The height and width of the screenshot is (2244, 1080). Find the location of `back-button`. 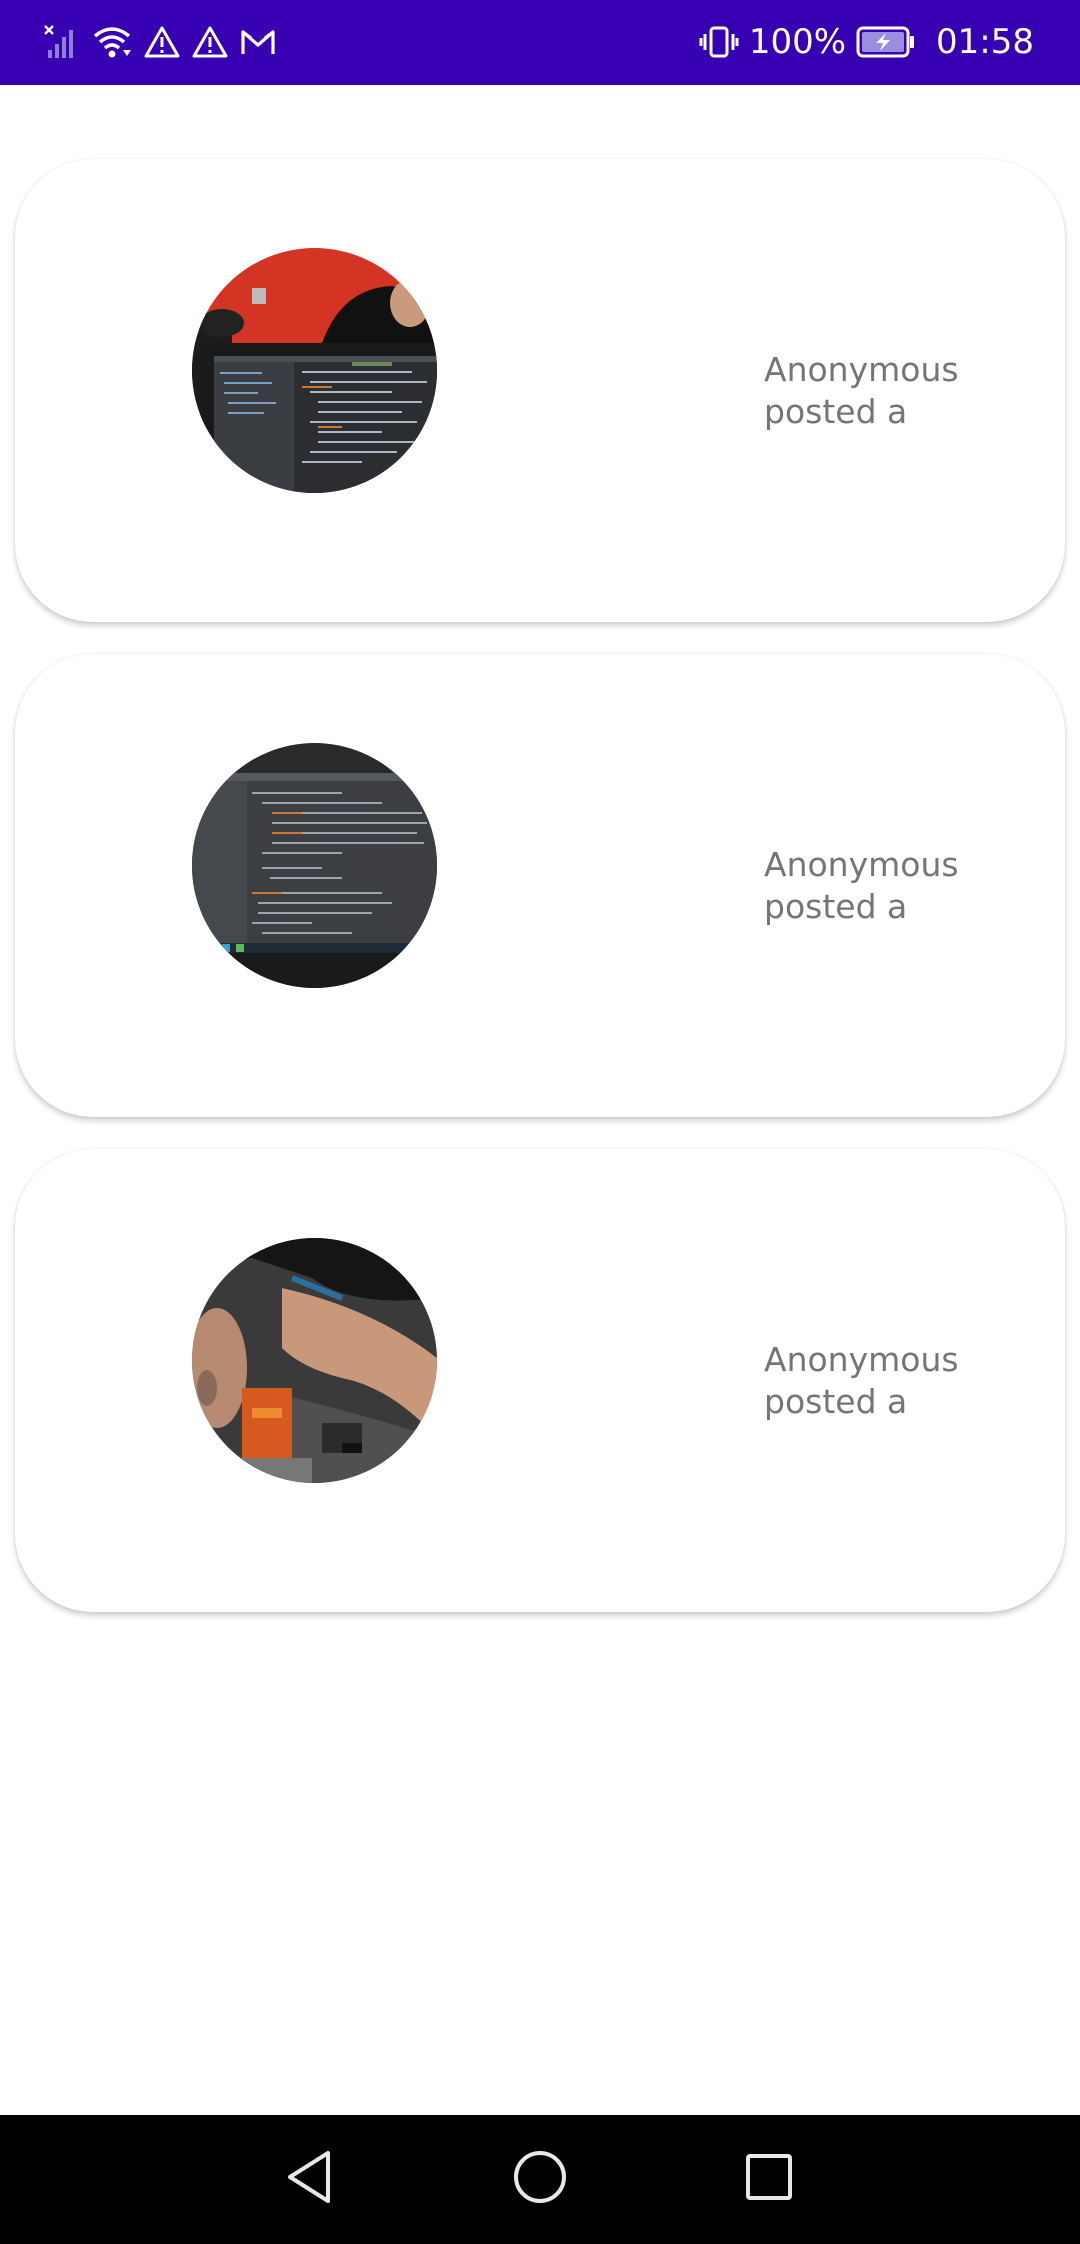

back-button is located at coordinates (309, 2179).